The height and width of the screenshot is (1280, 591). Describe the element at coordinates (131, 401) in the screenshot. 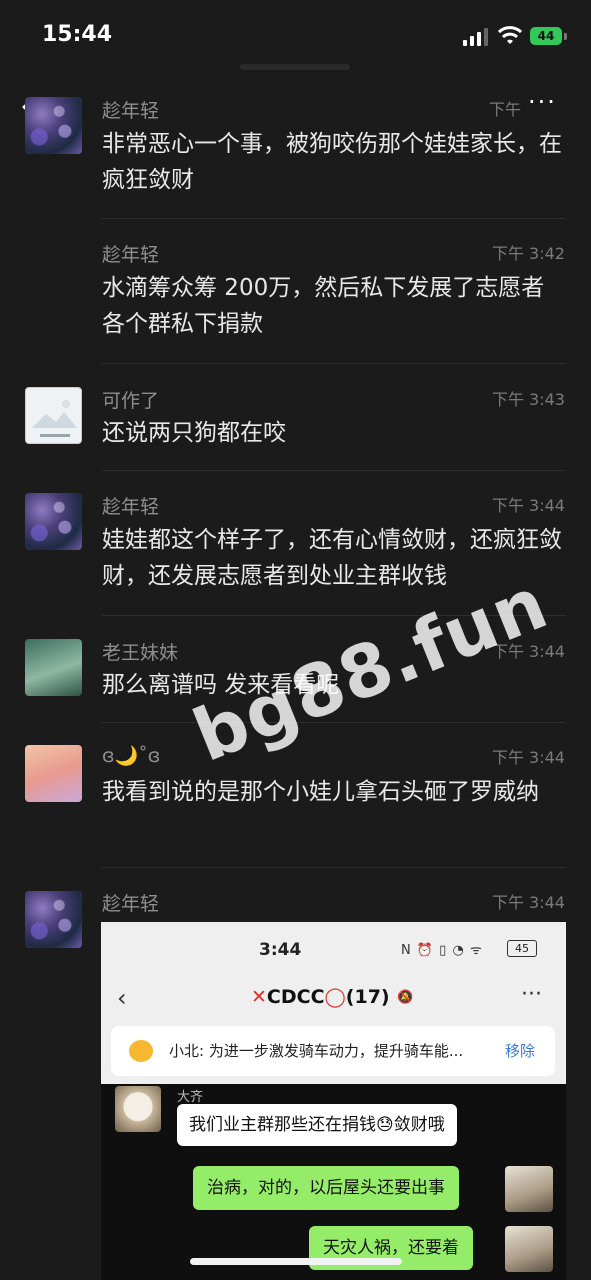

I see `sender-name: 可作了` at that location.